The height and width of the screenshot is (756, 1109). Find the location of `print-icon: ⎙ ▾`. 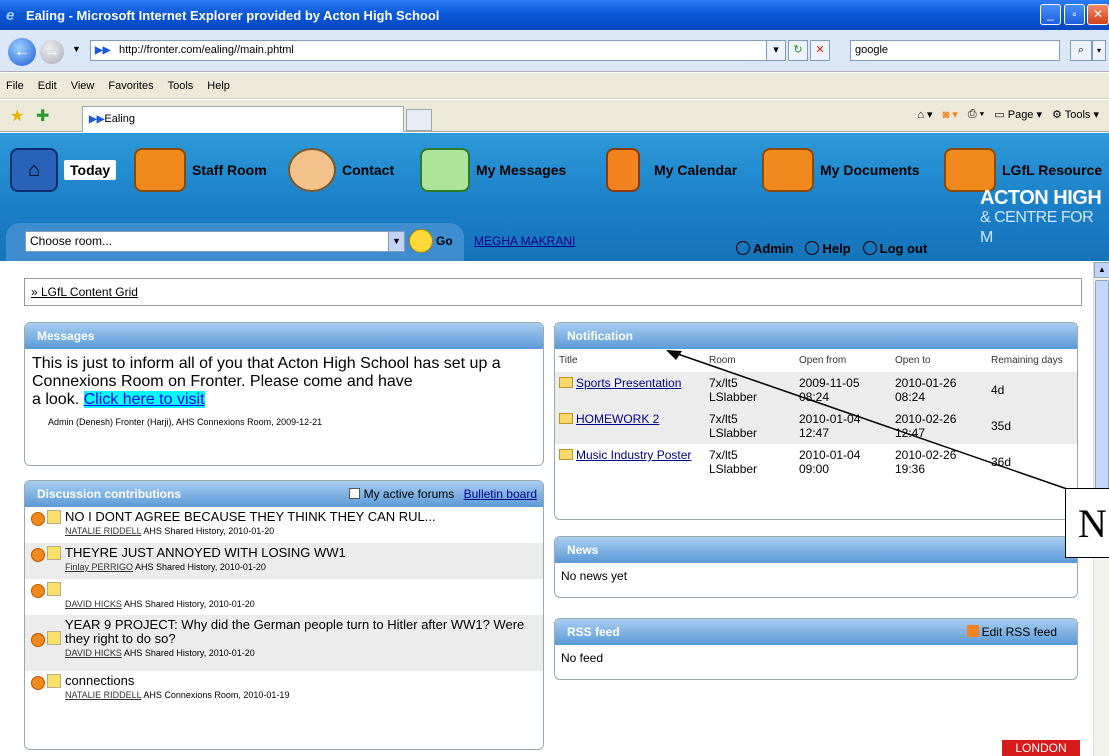

print-icon: ⎙ ▾ is located at coordinates (976, 114).